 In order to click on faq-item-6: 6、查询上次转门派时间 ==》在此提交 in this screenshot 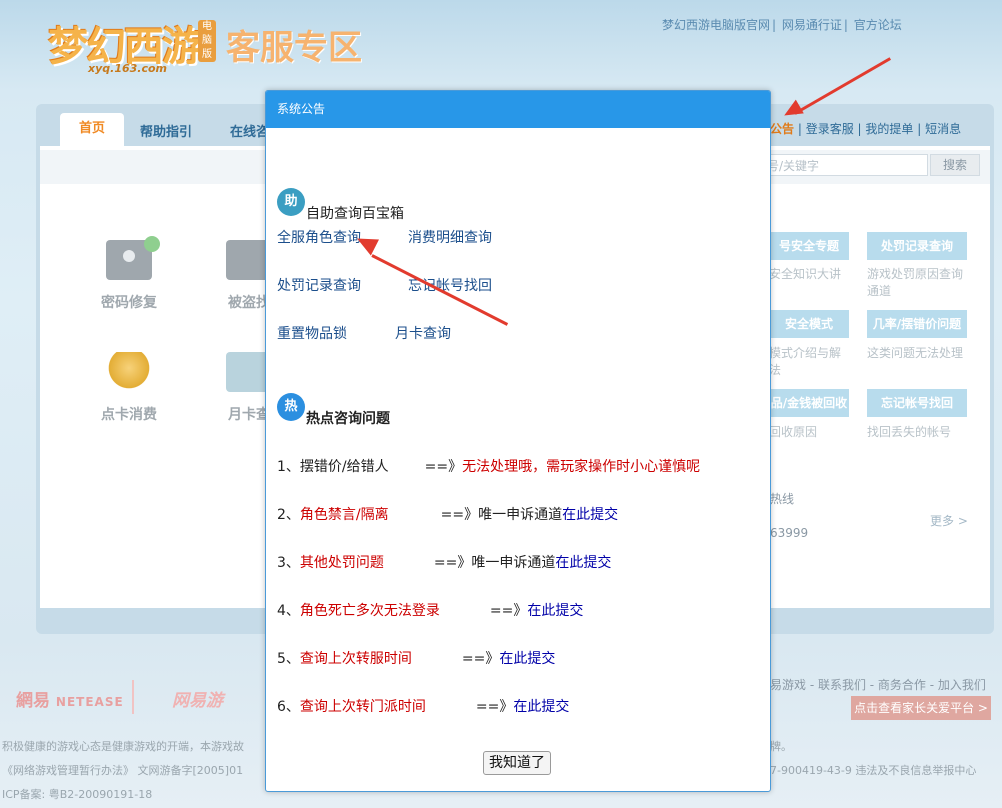, I will do `click(423, 706)`.